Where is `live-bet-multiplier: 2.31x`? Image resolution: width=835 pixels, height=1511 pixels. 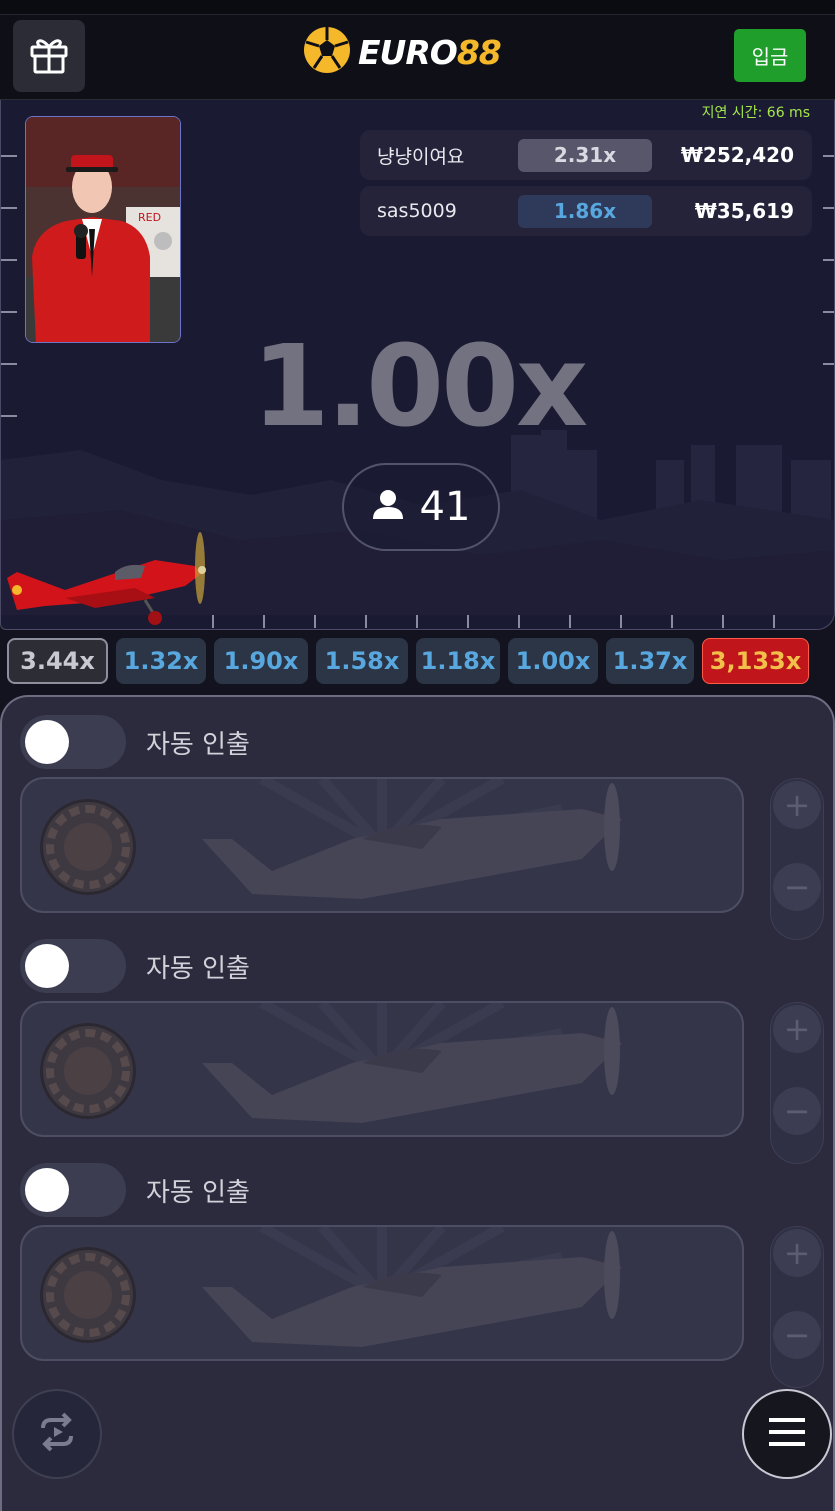
live-bet-multiplier: 2.31x is located at coordinates (585, 155).